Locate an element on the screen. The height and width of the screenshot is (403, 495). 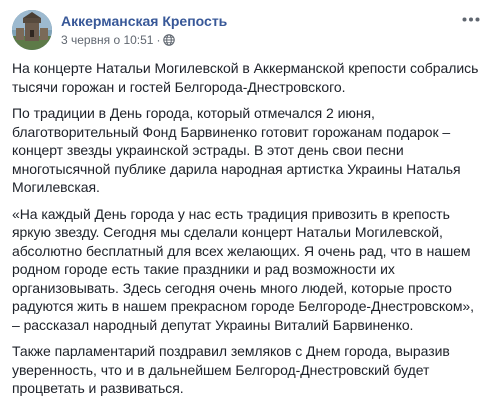
more-options-button is located at coordinates (471, 19).